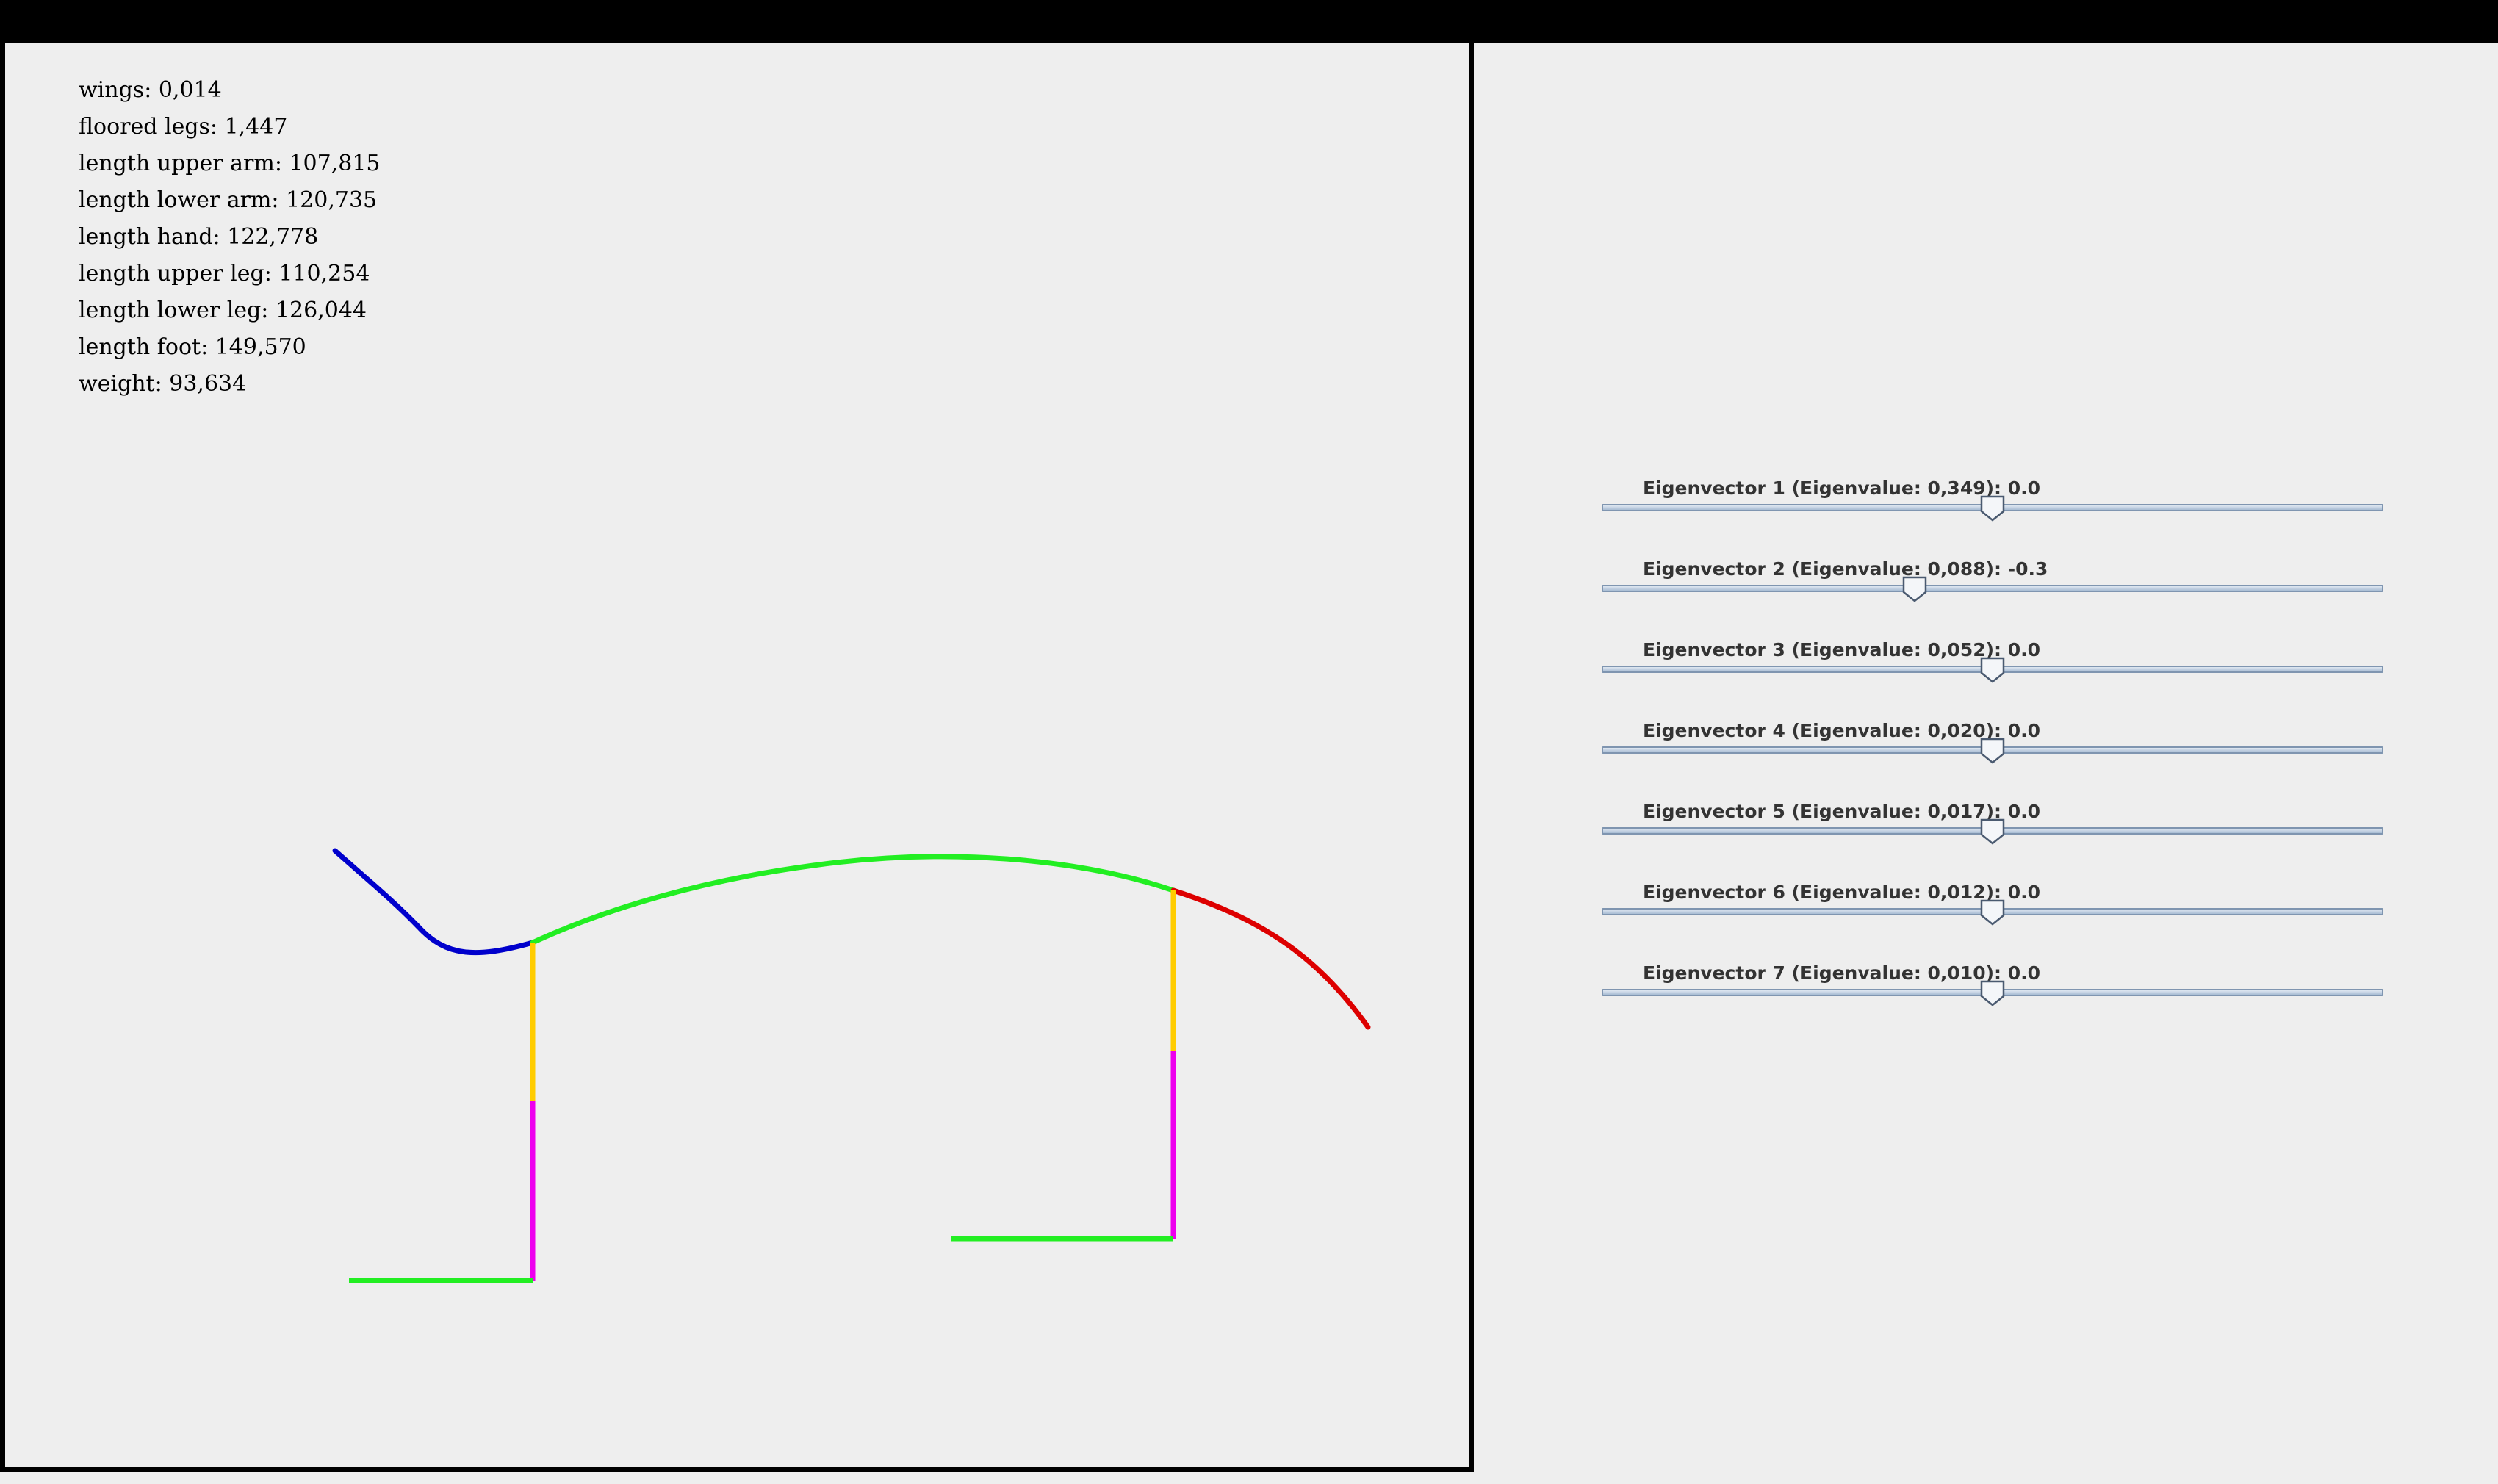  I want to click on eigenvector-slider-6: Eigenvector 6 (Eigenvalue: 0,012): 0.0, so click(1993, 914).